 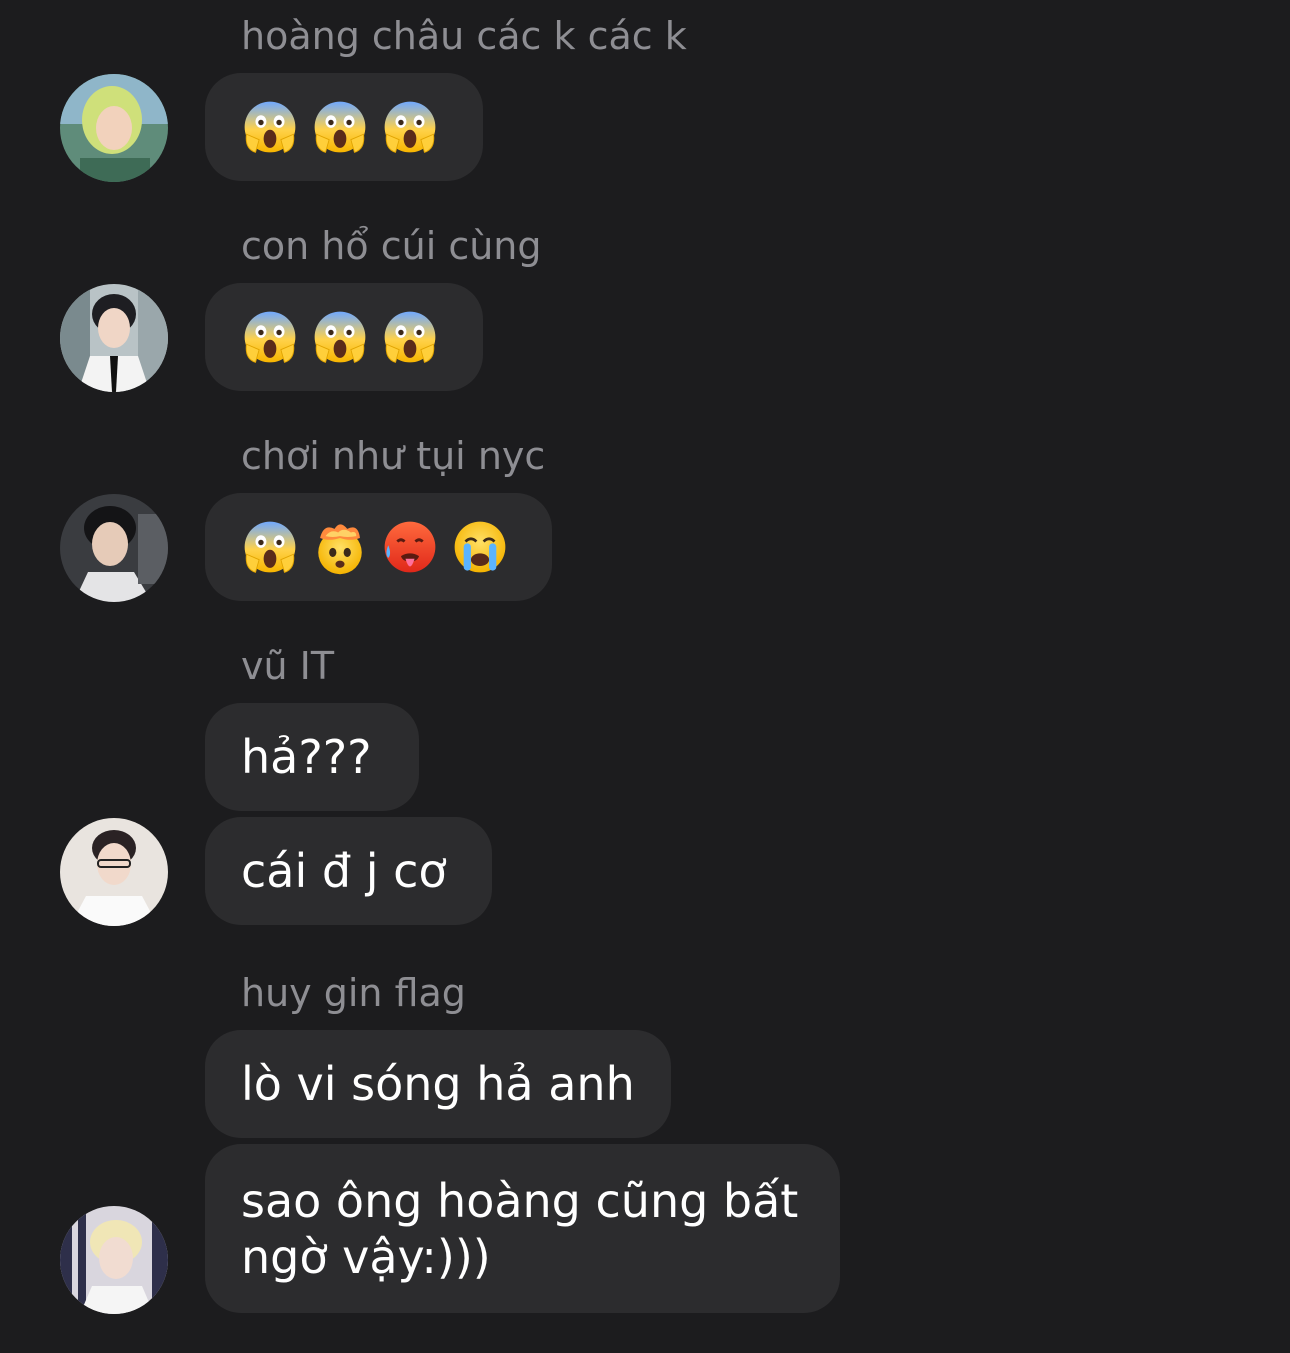 I want to click on message-bubble: cái đ j cơ, so click(x=348, y=871).